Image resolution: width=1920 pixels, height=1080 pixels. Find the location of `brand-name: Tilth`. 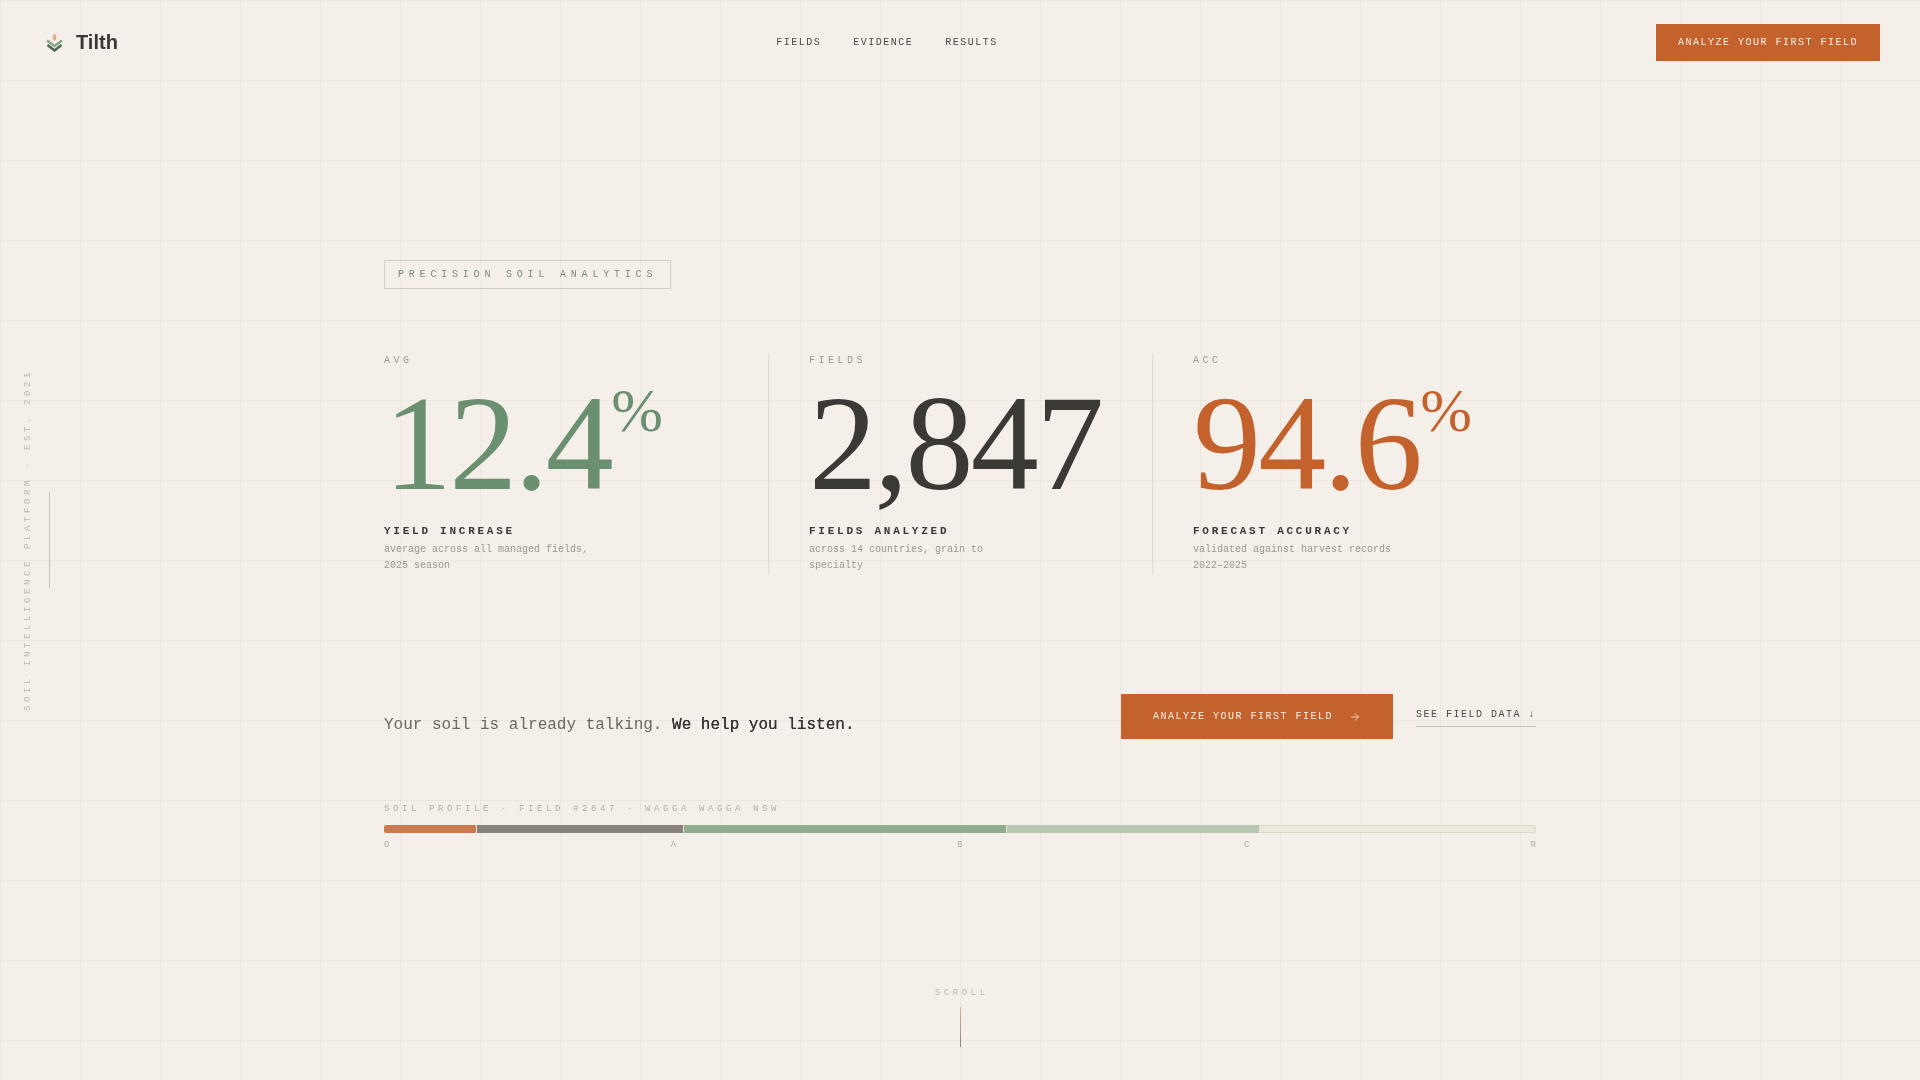

brand-name: Tilth is located at coordinates (97, 42).